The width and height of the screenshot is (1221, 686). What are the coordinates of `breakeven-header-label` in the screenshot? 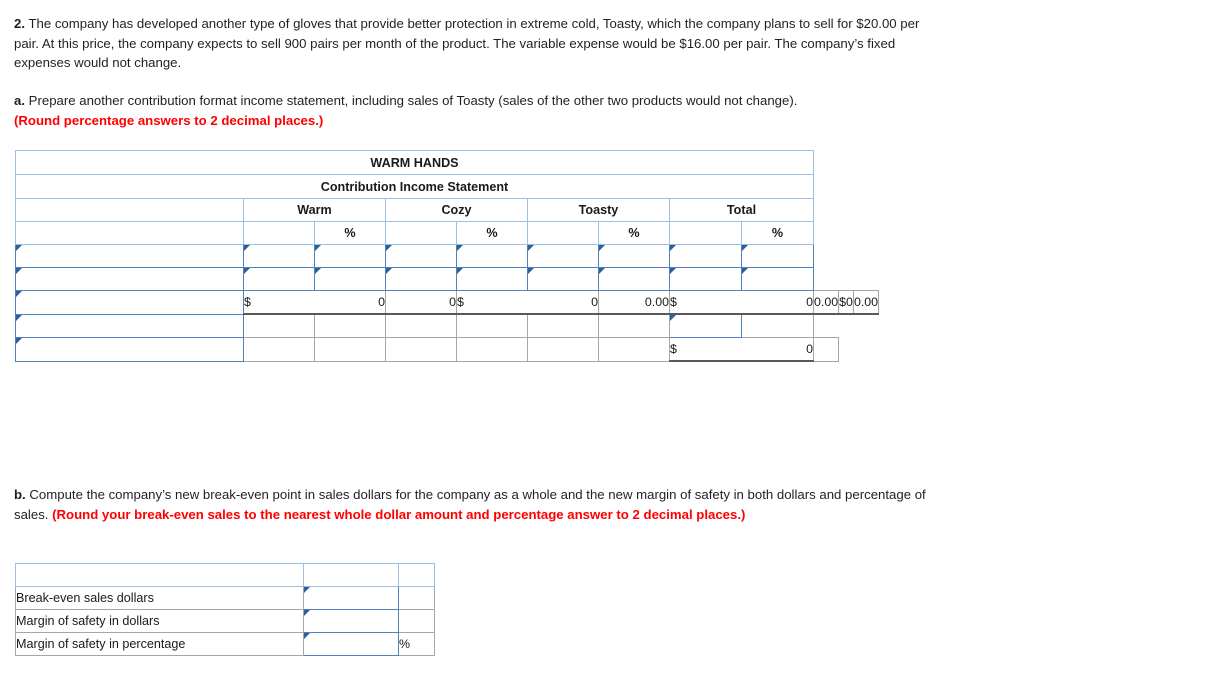 It's located at (159, 575).